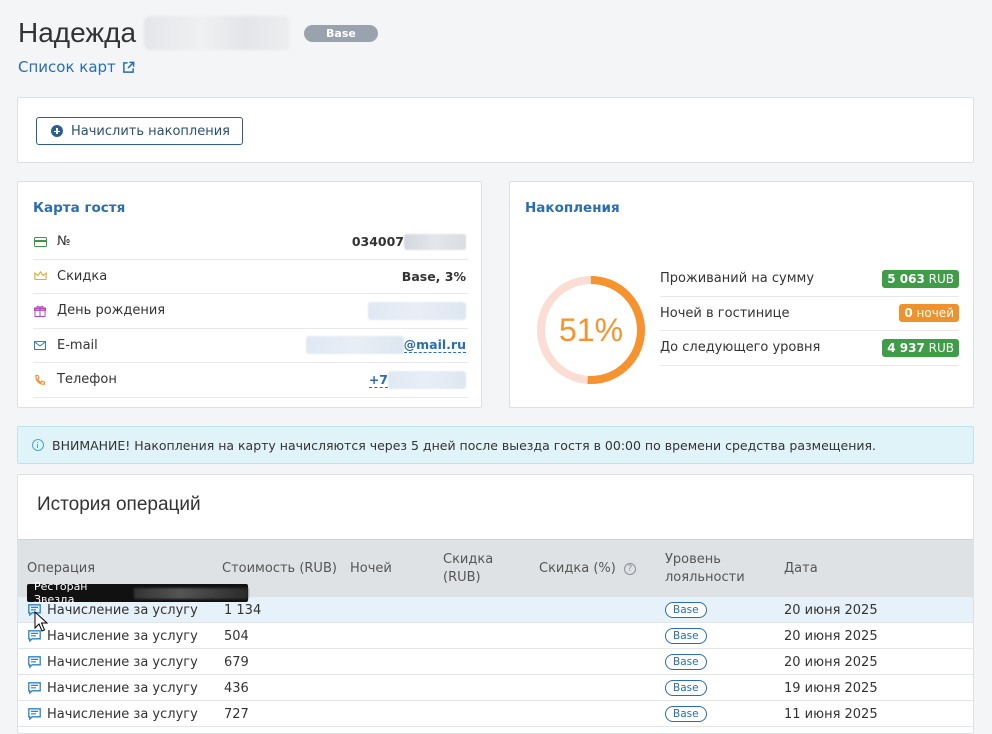 Image resolution: width=992 pixels, height=734 pixels. Describe the element at coordinates (250, 380) in the screenshot. I see `phone-row: Телефон +7` at that location.